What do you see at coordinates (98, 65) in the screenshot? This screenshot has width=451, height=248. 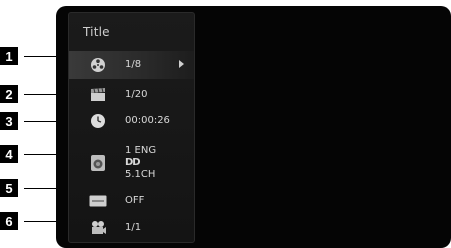 I see `disc-reel-icon` at bounding box center [98, 65].